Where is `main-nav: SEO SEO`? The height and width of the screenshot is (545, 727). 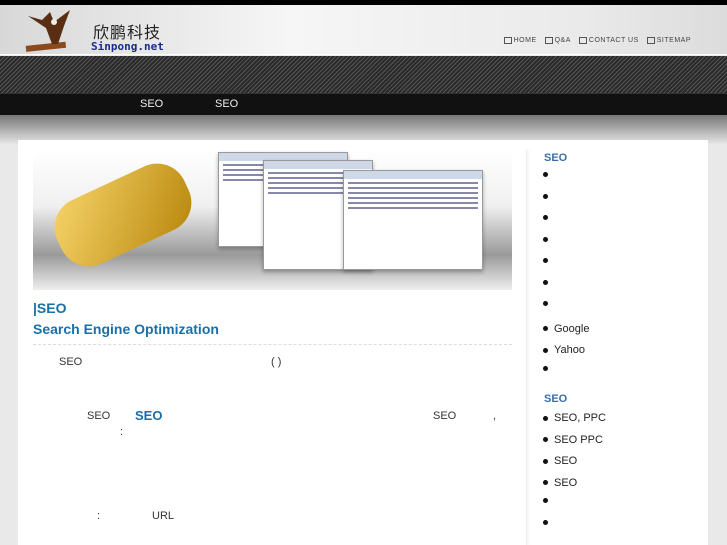
main-nav: SEO SEO is located at coordinates (363, 104).